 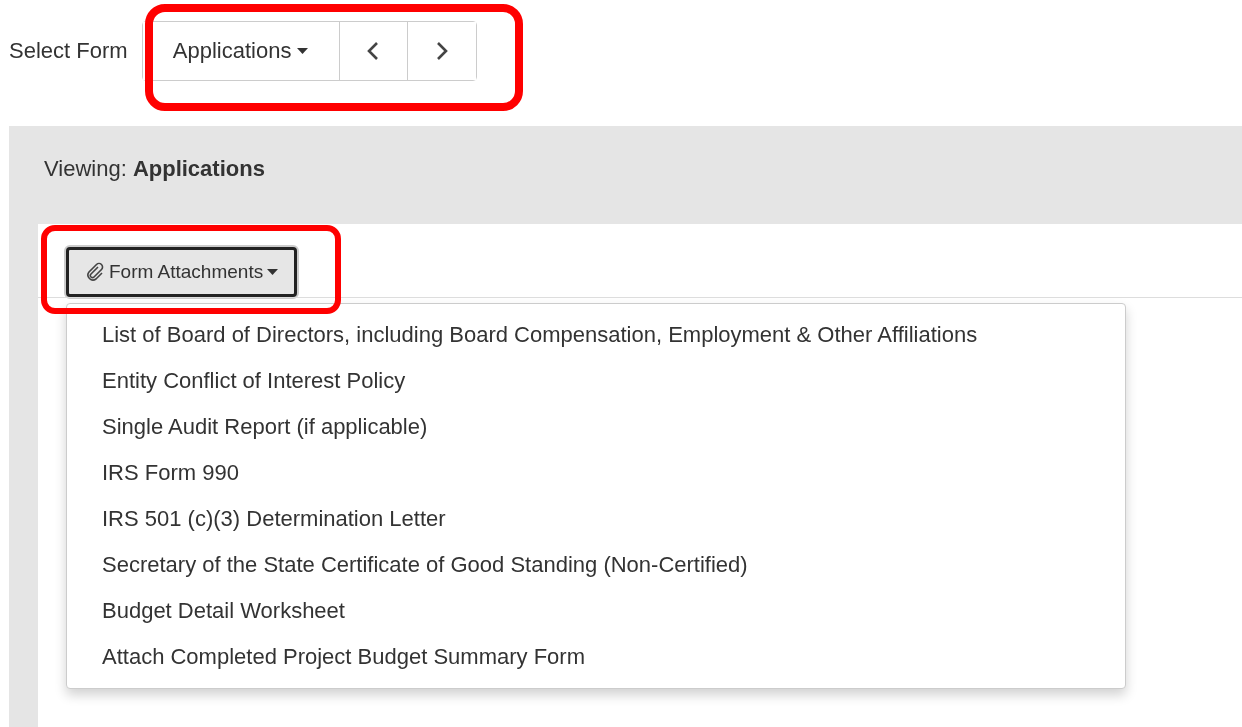 What do you see at coordinates (373, 51) in the screenshot?
I see `chevron-left-icon` at bounding box center [373, 51].